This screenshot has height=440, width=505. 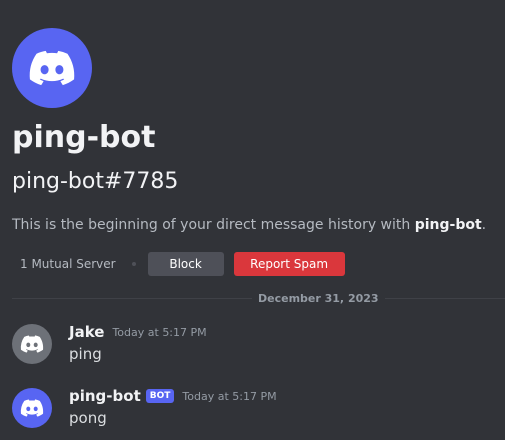 What do you see at coordinates (289, 264) in the screenshot?
I see `report-spam-button: Report Spam` at bounding box center [289, 264].